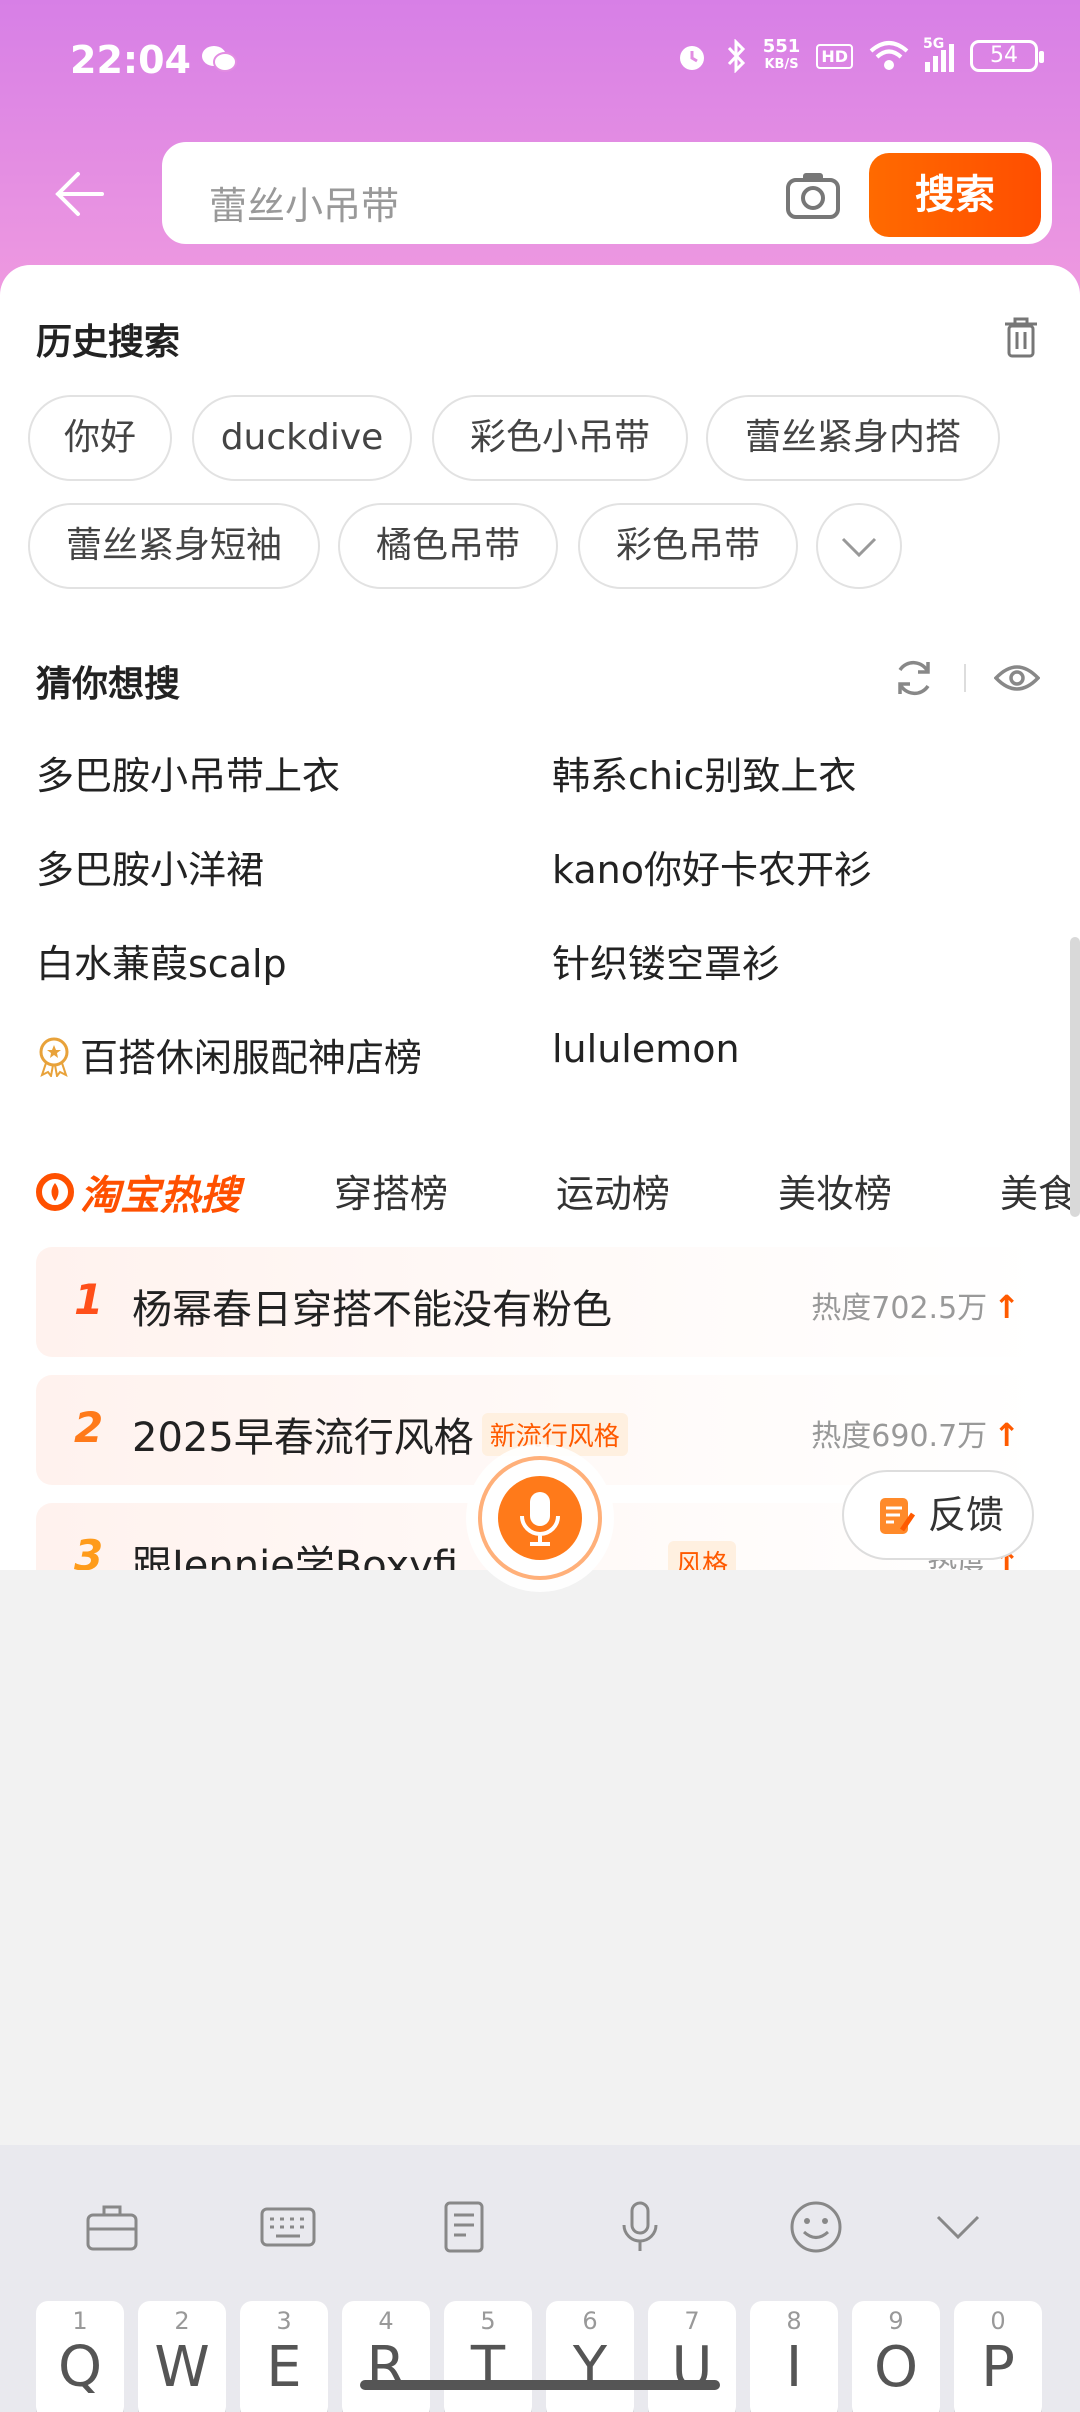 Image resolution: width=1080 pixels, height=2412 pixels. Describe the element at coordinates (448, 546) in the screenshot. I see `history-chip: 橘色吊带` at that location.